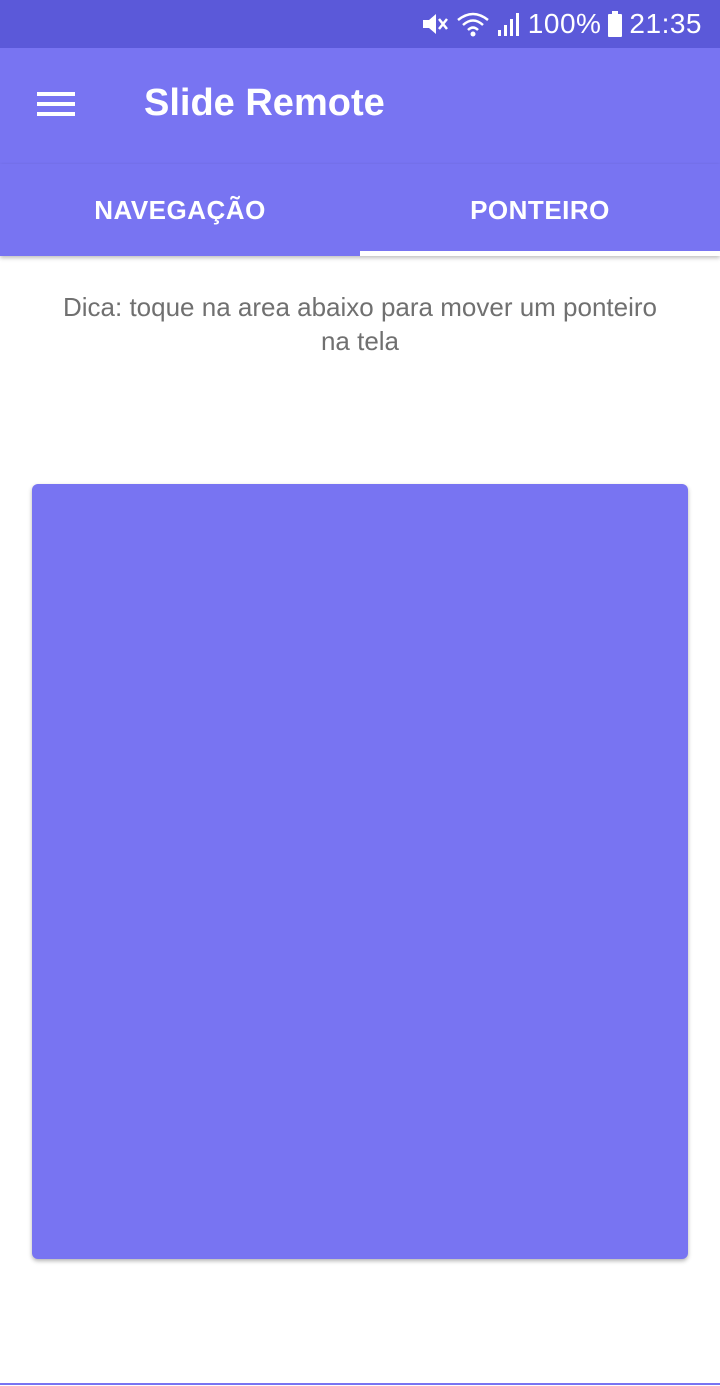 Image resolution: width=720 pixels, height=1386 pixels. I want to click on bottom-divider, so click(360, 1384).